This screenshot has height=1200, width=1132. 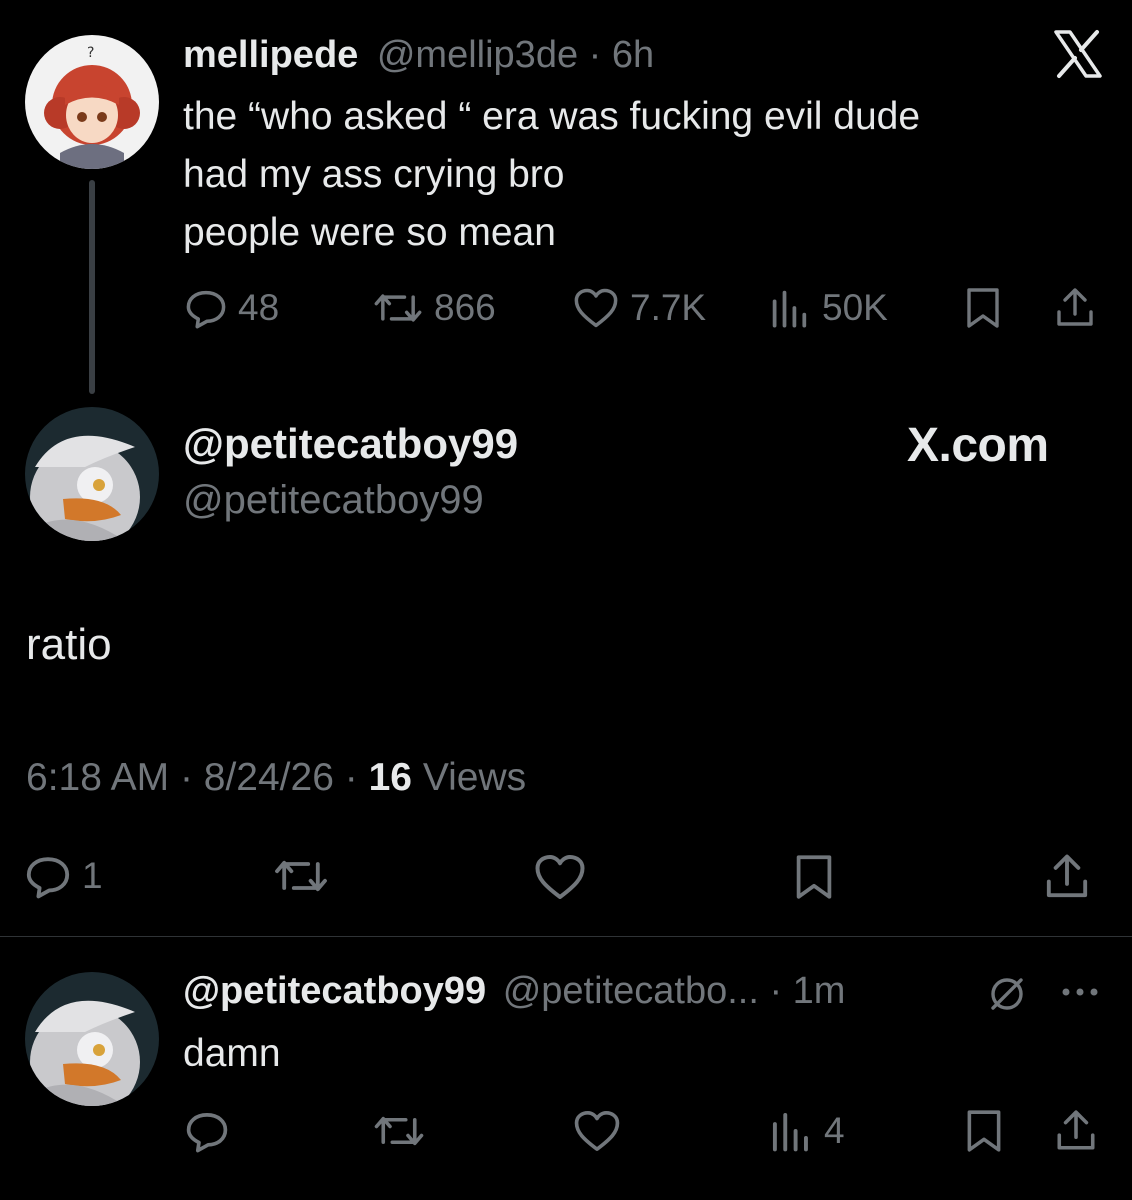 I want to click on timestamp: 6h, so click(x=633, y=55).